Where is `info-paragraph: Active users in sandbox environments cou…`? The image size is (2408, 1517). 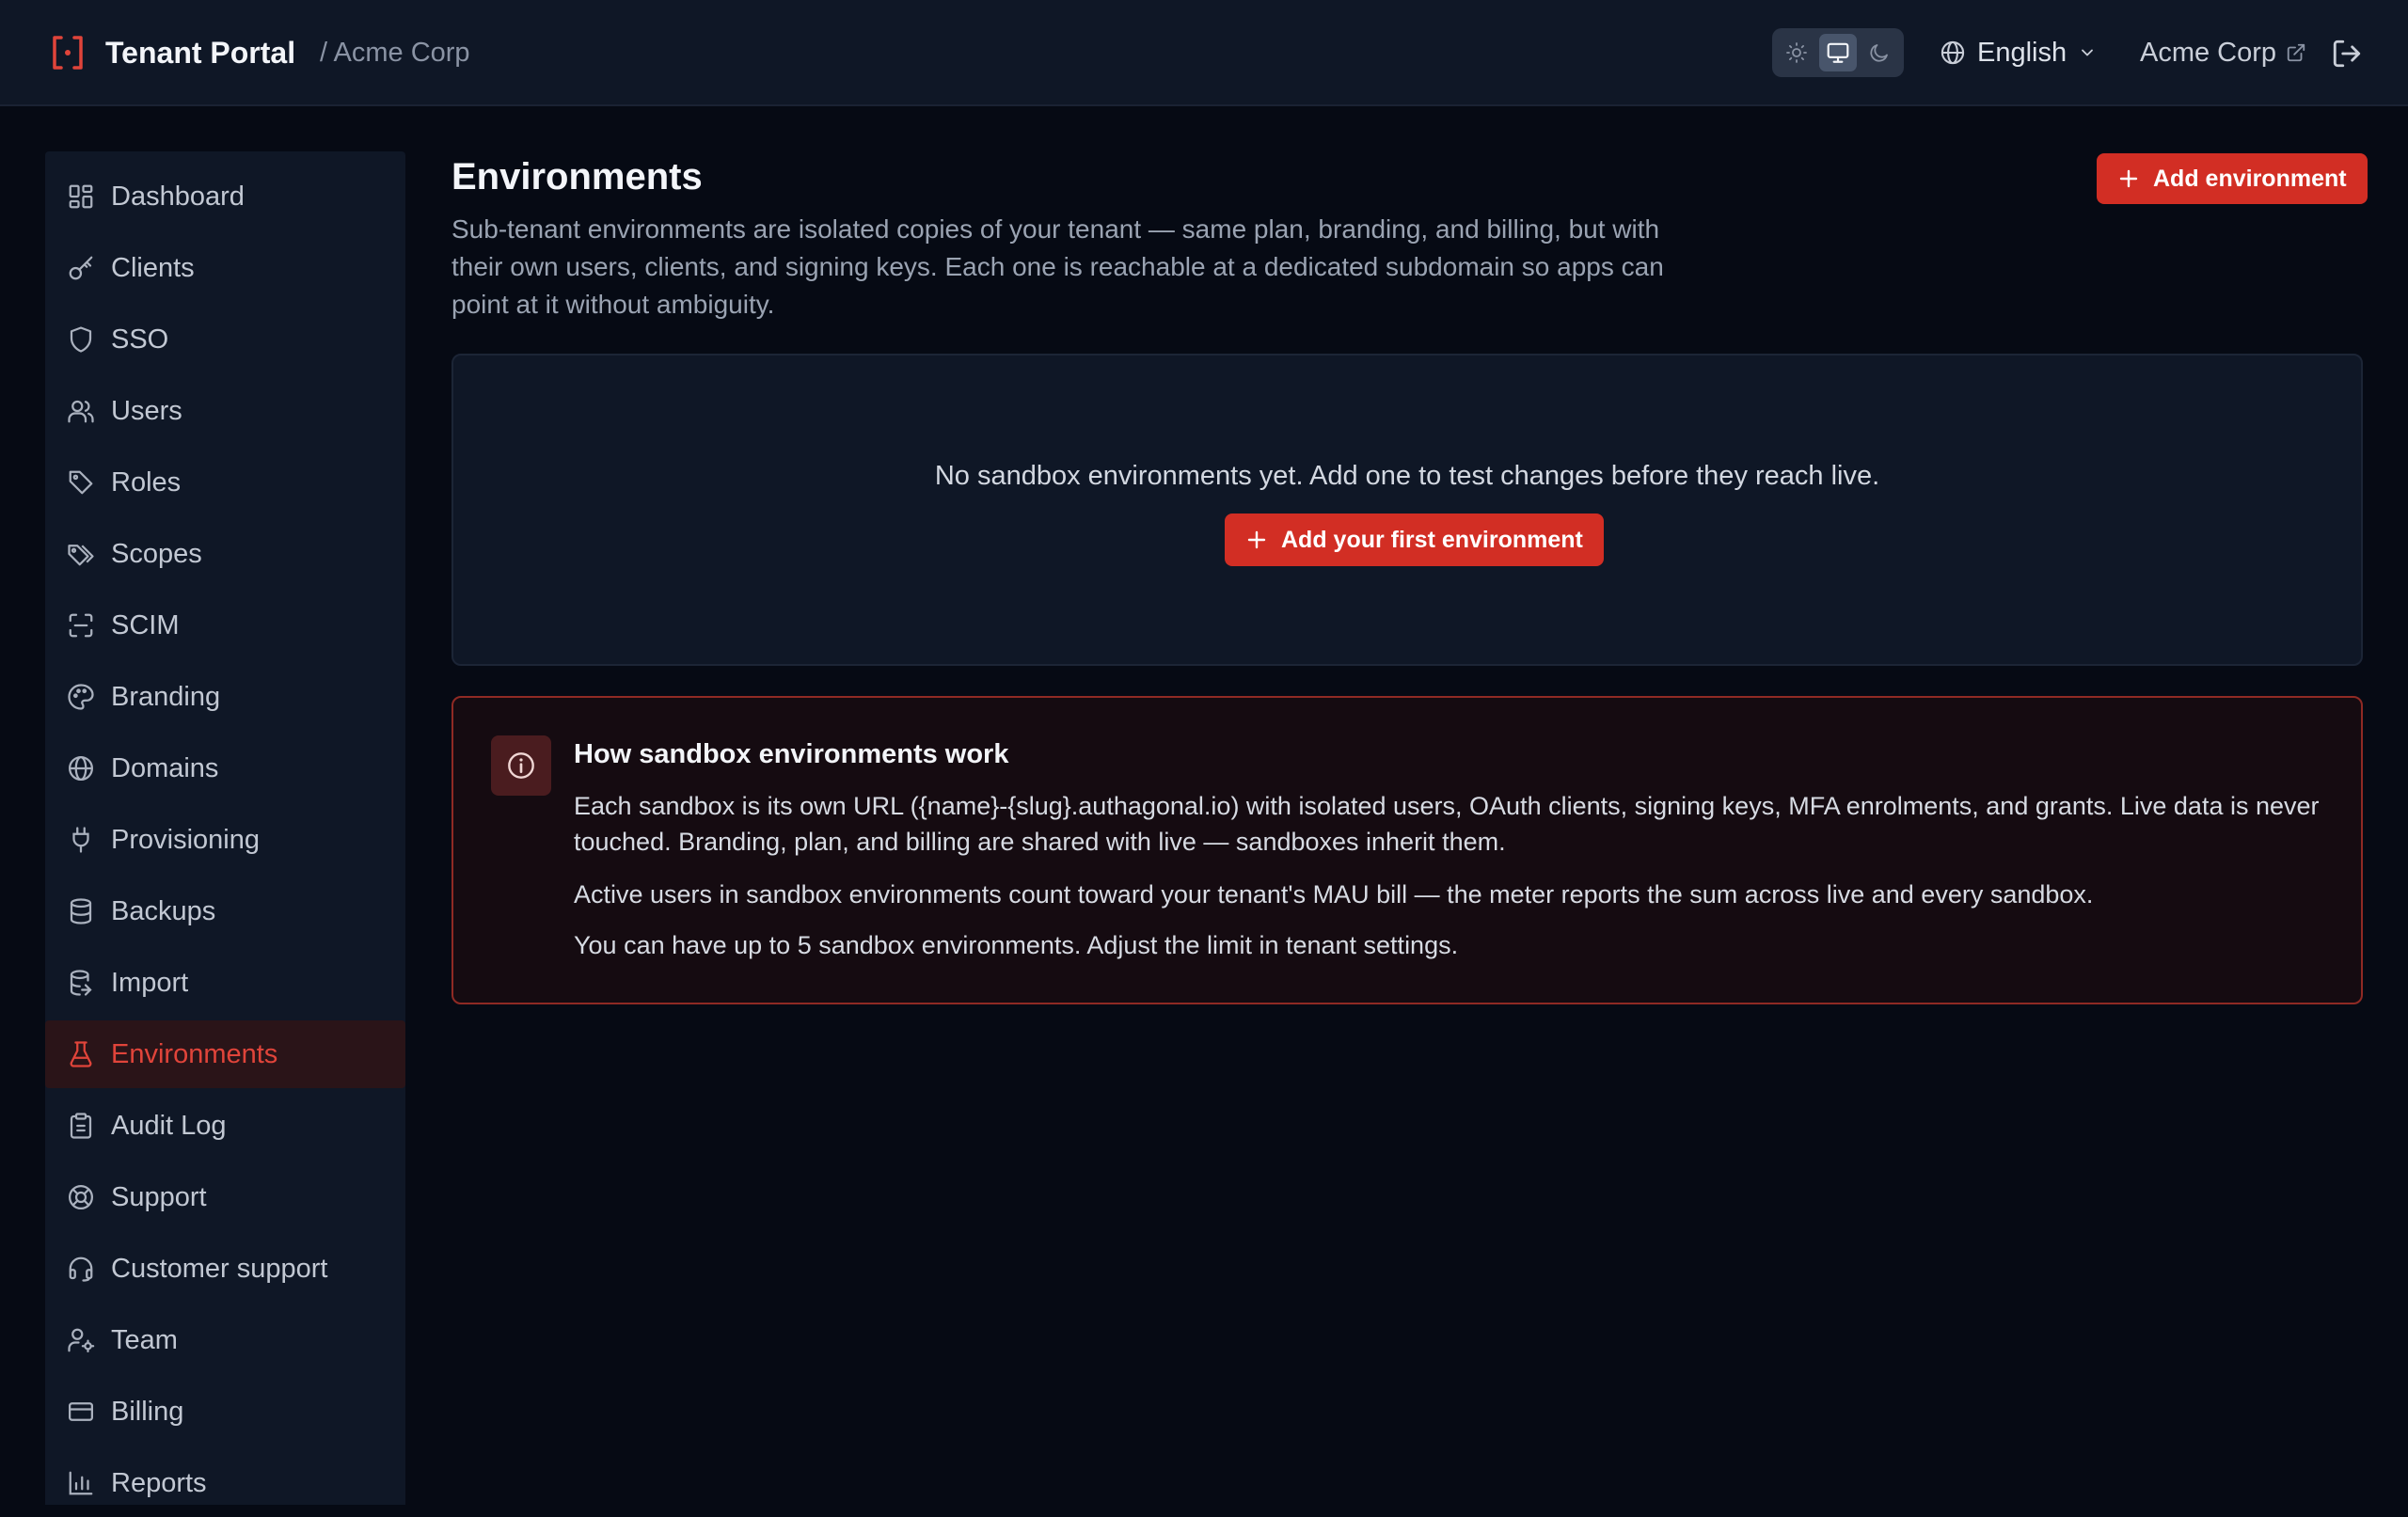
info-paragraph: Active users in sandbox environments cou… is located at coordinates (1334, 894).